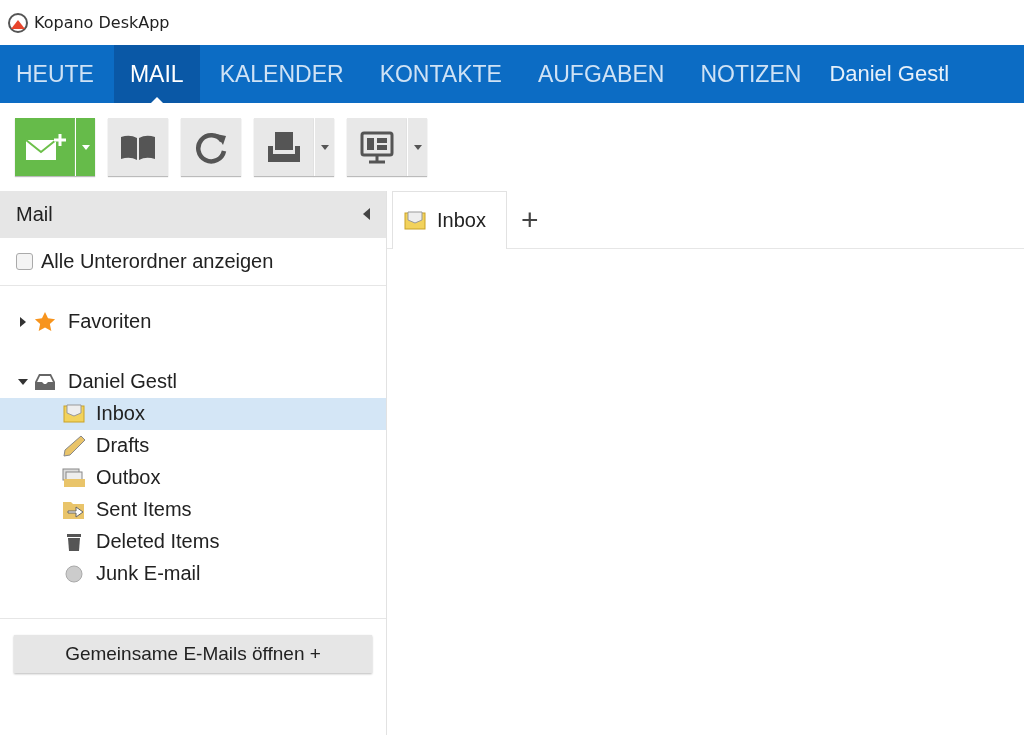 This screenshot has height=735, width=1024. What do you see at coordinates (193, 445) in the screenshot?
I see `folder-item: Drafts` at bounding box center [193, 445].